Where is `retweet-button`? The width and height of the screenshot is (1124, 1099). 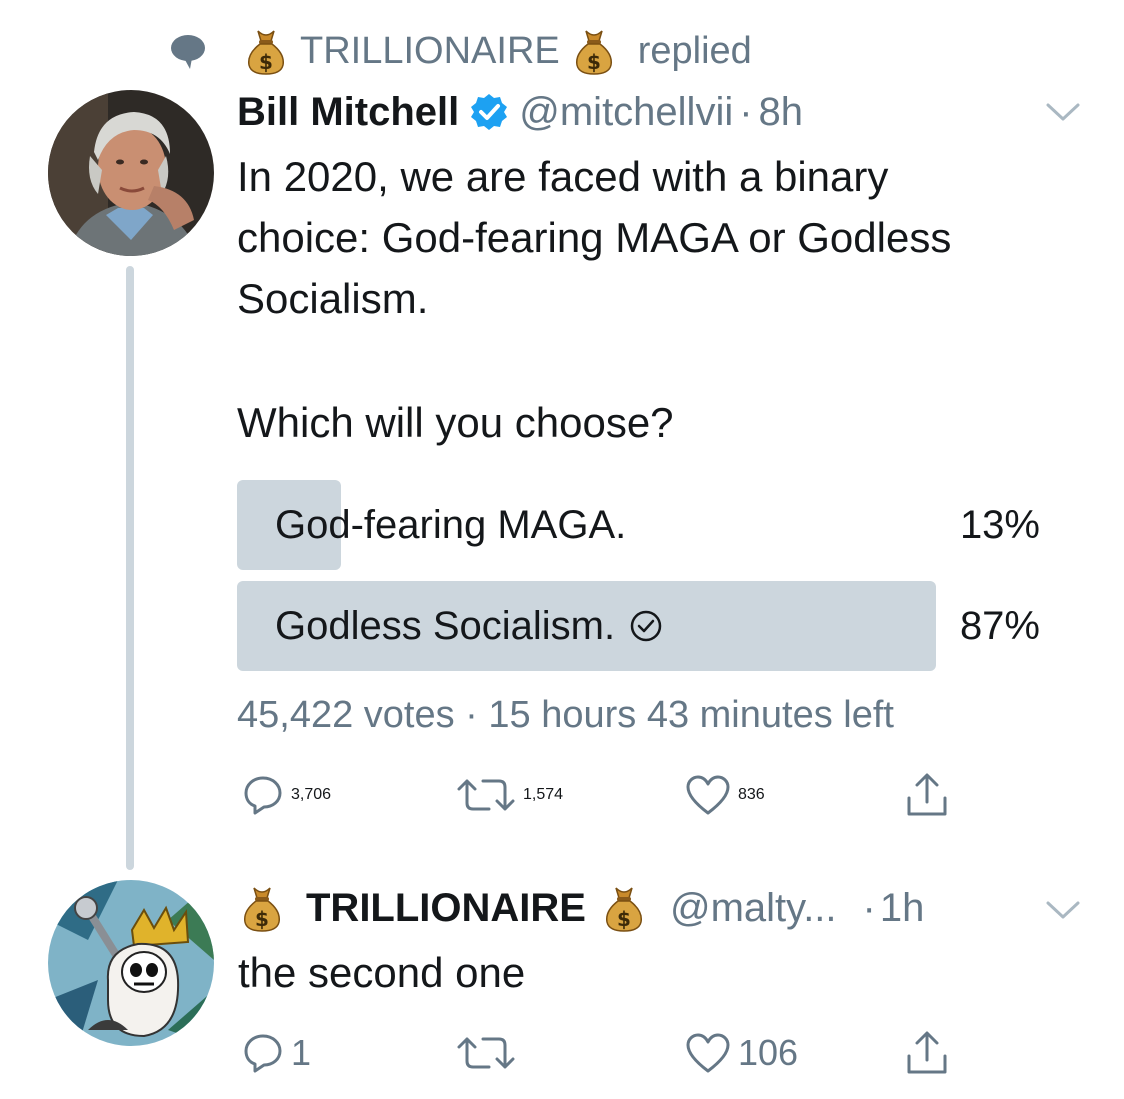
retweet-button is located at coordinates (489, 1053).